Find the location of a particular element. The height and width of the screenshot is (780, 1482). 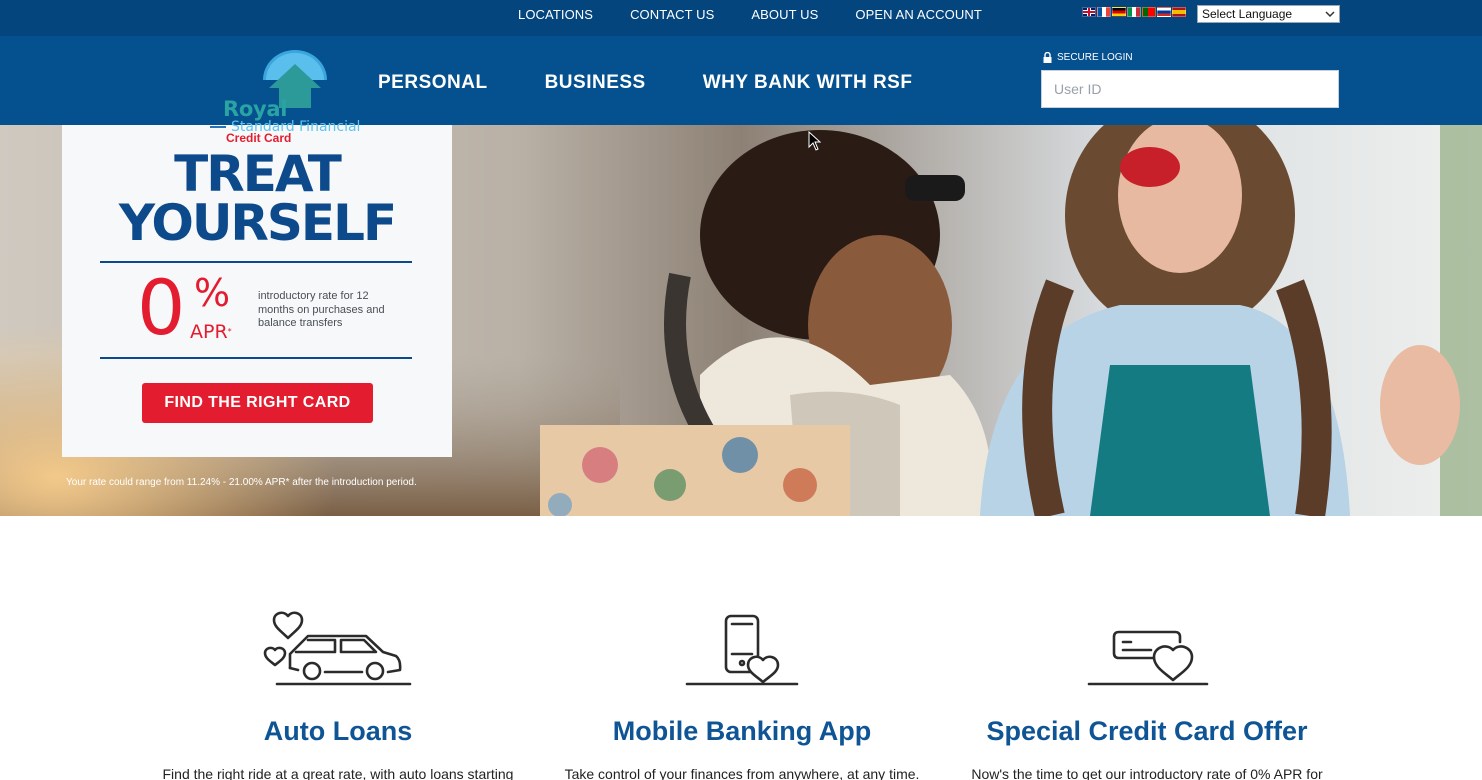

portugal-flag-icon is located at coordinates (1149, 12).